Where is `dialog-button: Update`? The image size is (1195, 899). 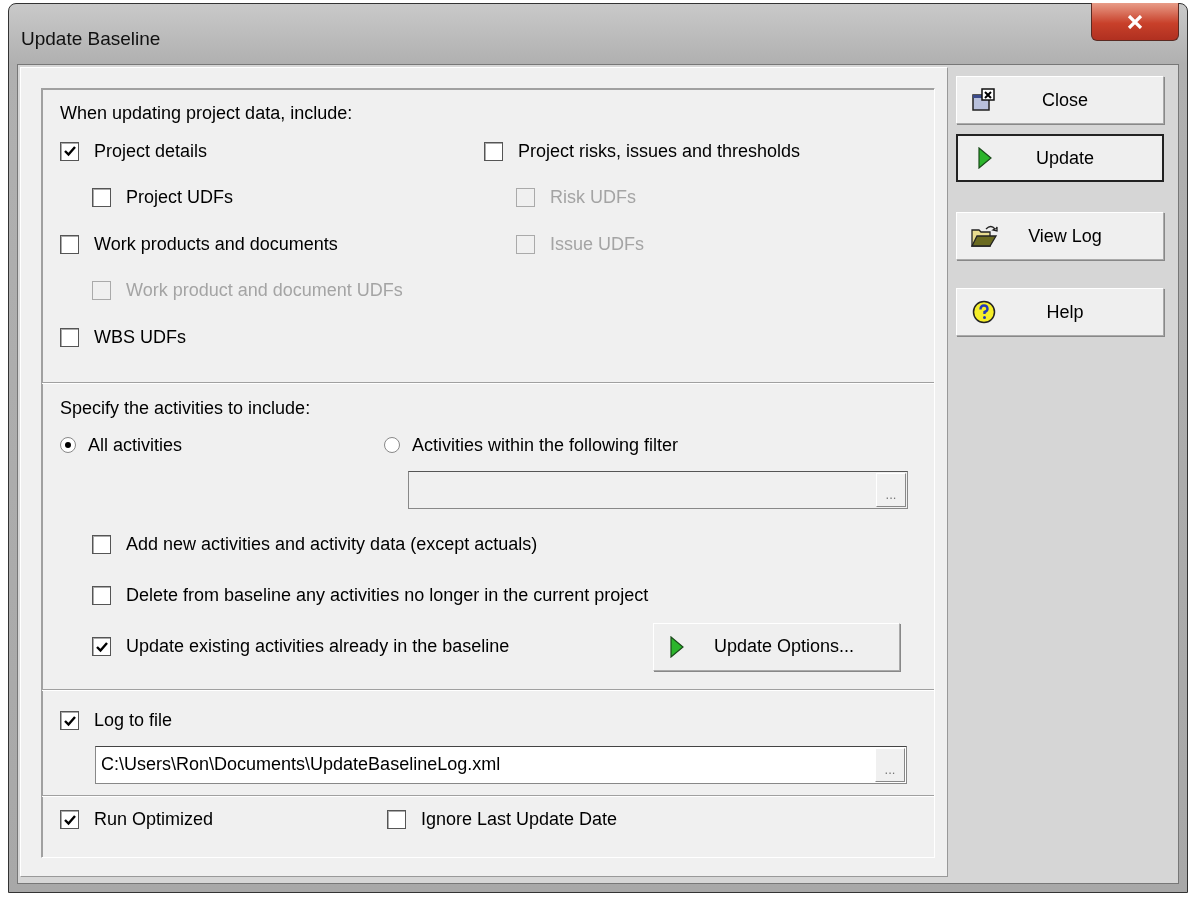 dialog-button: Update is located at coordinates (1060, 158).